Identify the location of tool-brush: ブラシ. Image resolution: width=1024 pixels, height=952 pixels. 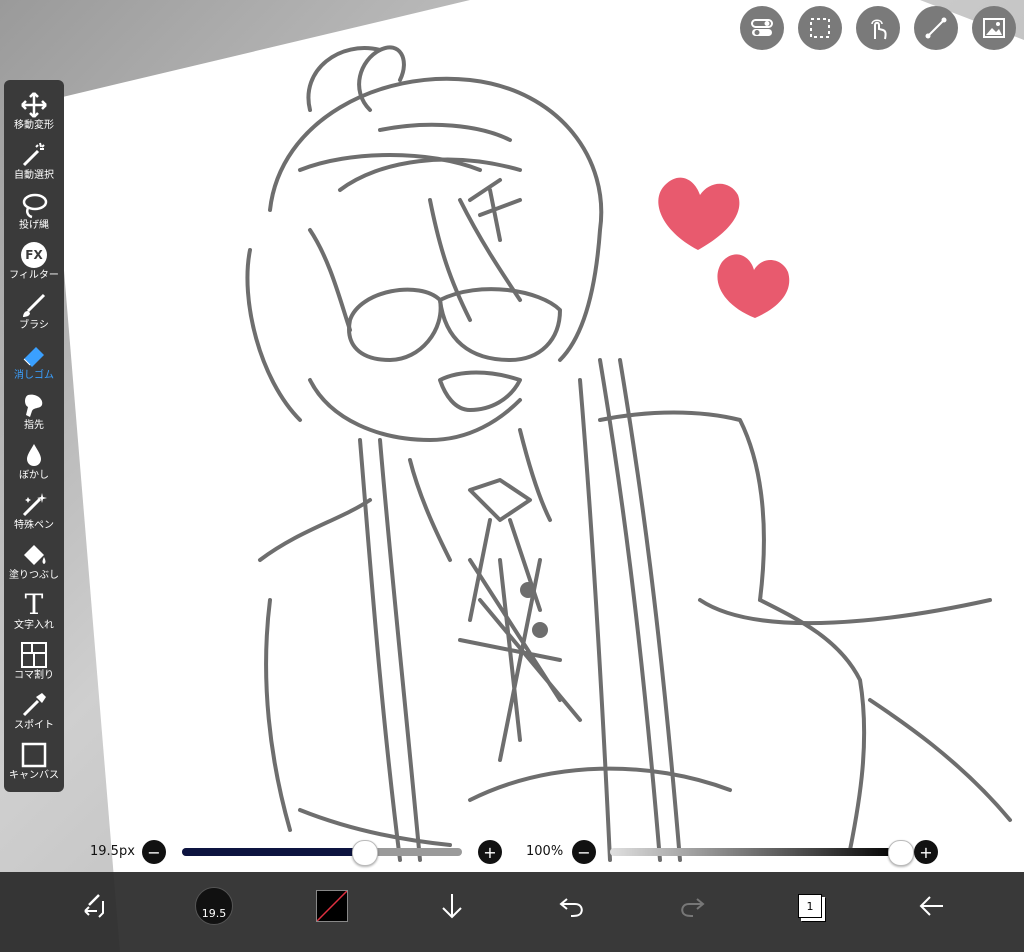
(34, 311).